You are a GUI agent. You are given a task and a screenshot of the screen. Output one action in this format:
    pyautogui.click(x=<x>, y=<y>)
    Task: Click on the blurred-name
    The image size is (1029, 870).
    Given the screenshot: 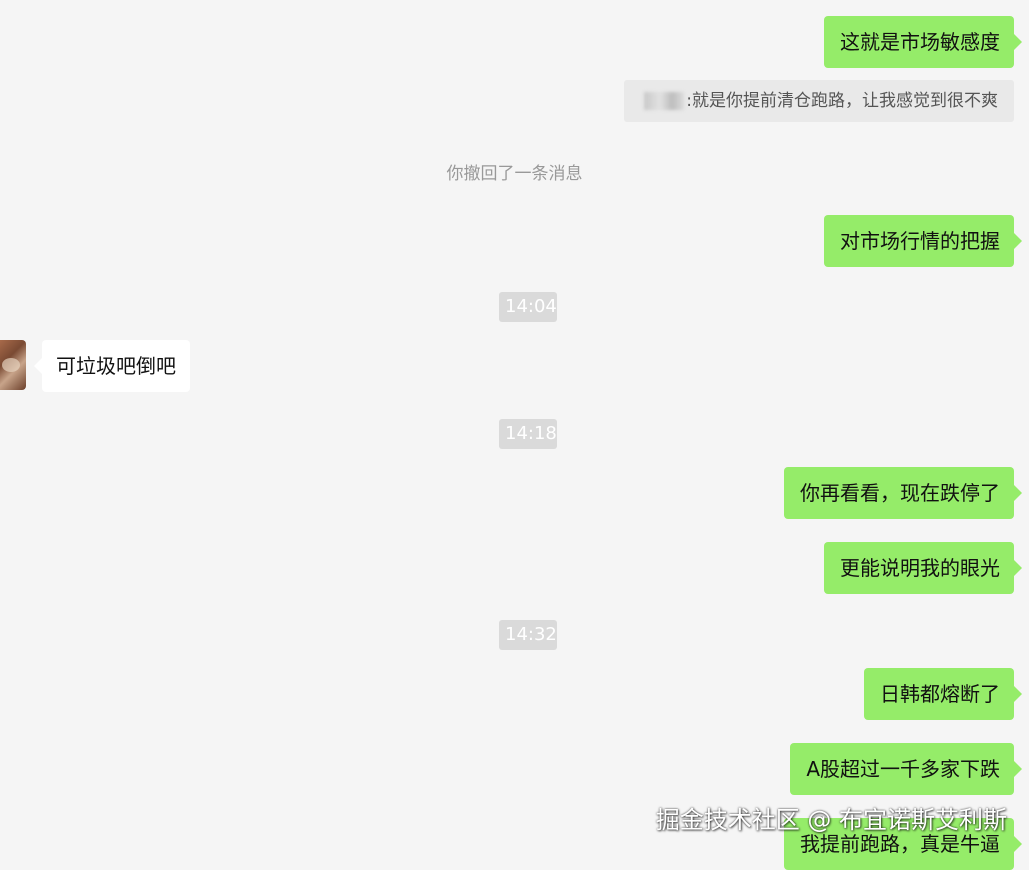 What is the action you would take?
    pyautogui.click(x=664, y=101)
    